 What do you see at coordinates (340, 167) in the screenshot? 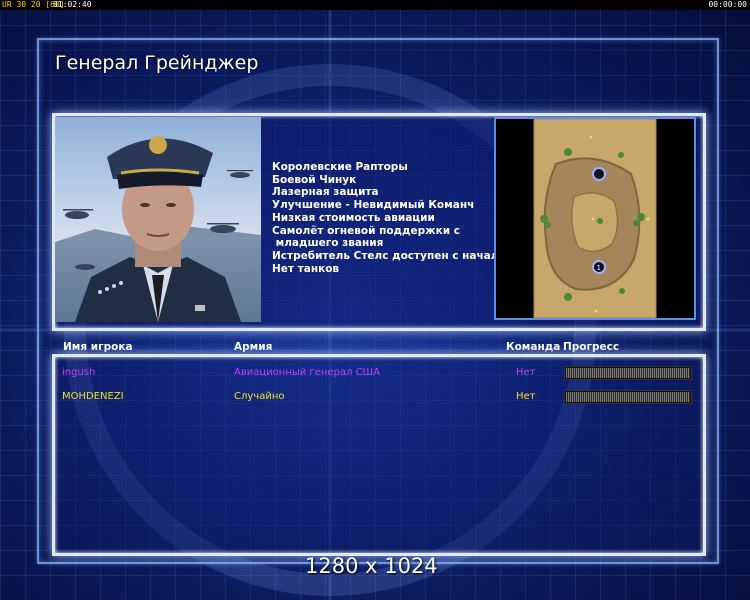
I see `special-item: Королевские Рапторы` at bounding box center [340, 167].